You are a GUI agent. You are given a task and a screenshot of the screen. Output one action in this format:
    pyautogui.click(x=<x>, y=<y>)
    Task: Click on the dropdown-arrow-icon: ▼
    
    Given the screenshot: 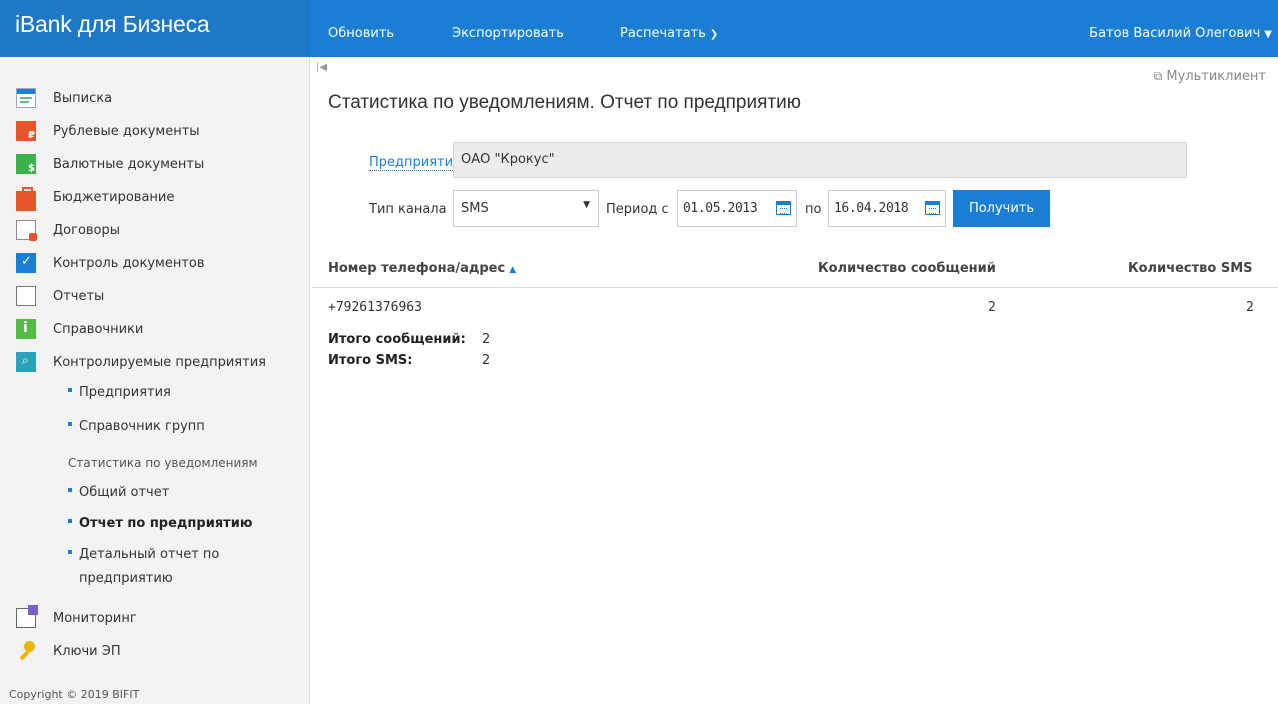 What is the action you would take?
    pyautogui.click(x=586, y=205)
    